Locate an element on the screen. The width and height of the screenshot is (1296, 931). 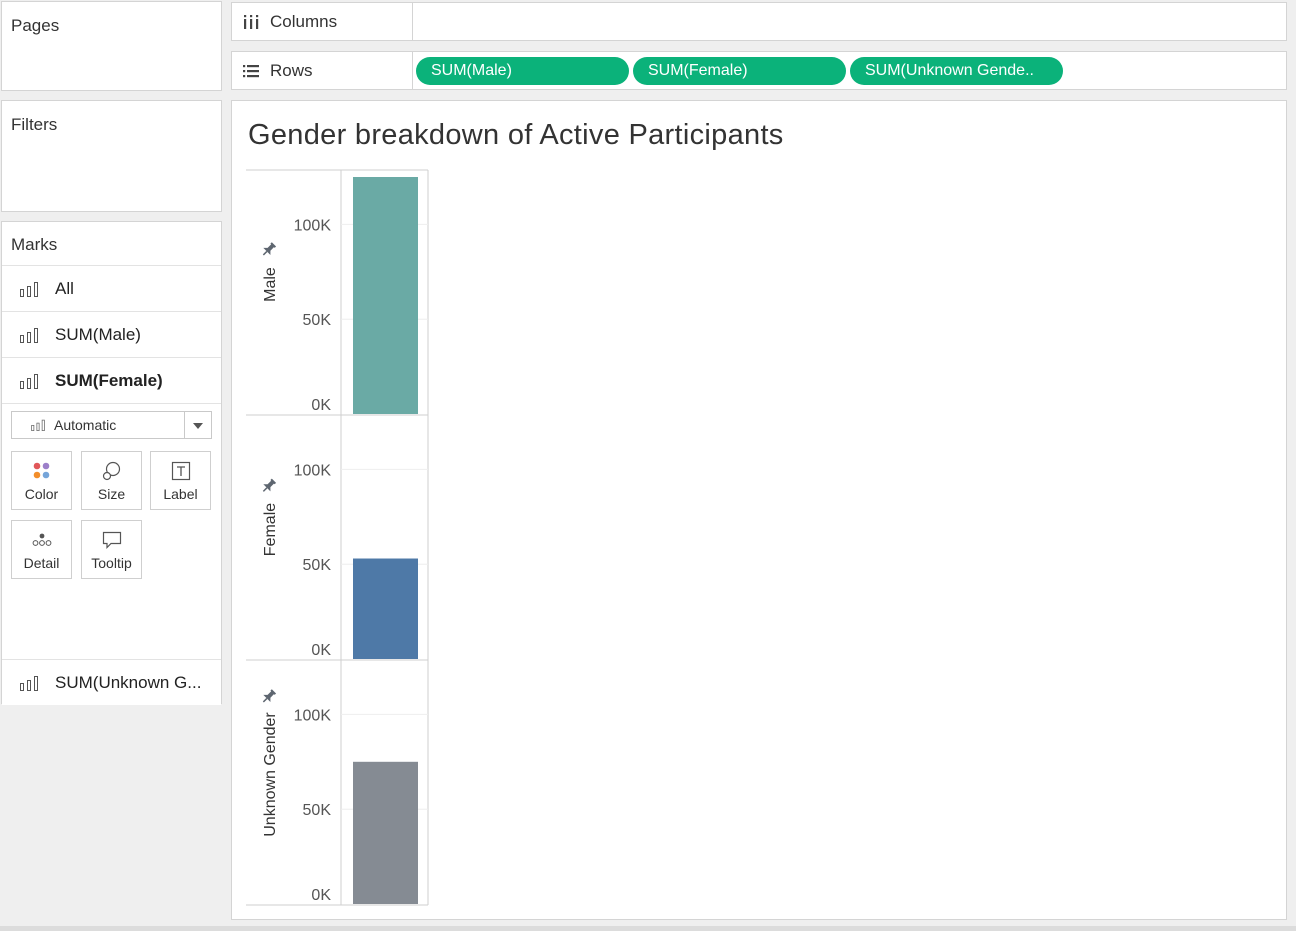
chevron-down-icon is located at coordinates (197, 425).